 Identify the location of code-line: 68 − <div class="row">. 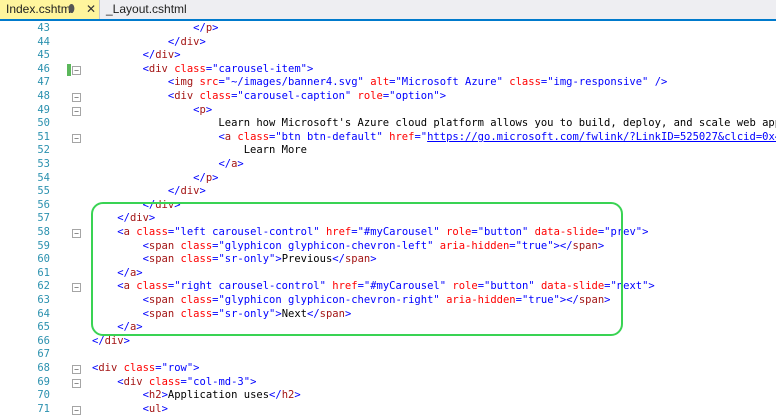
(388, 369).